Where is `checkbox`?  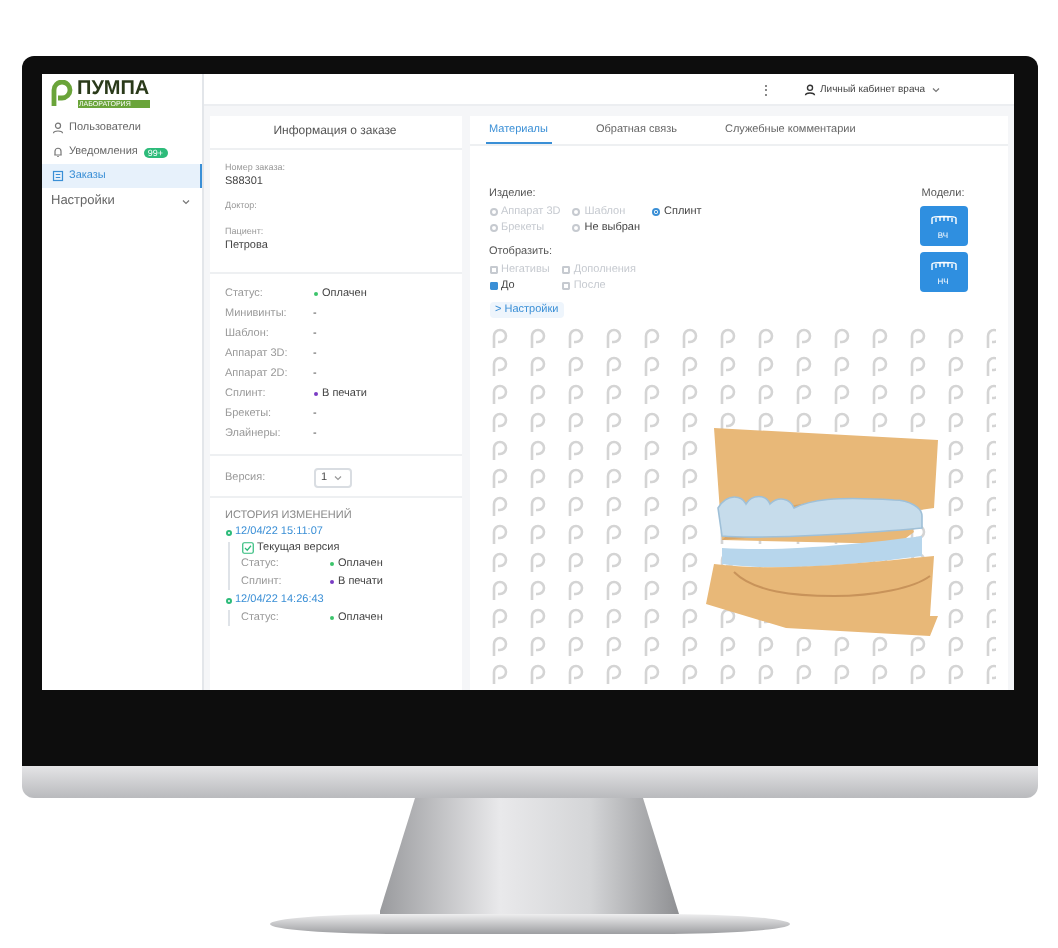
checkbox is located at coordinates (493, 286).